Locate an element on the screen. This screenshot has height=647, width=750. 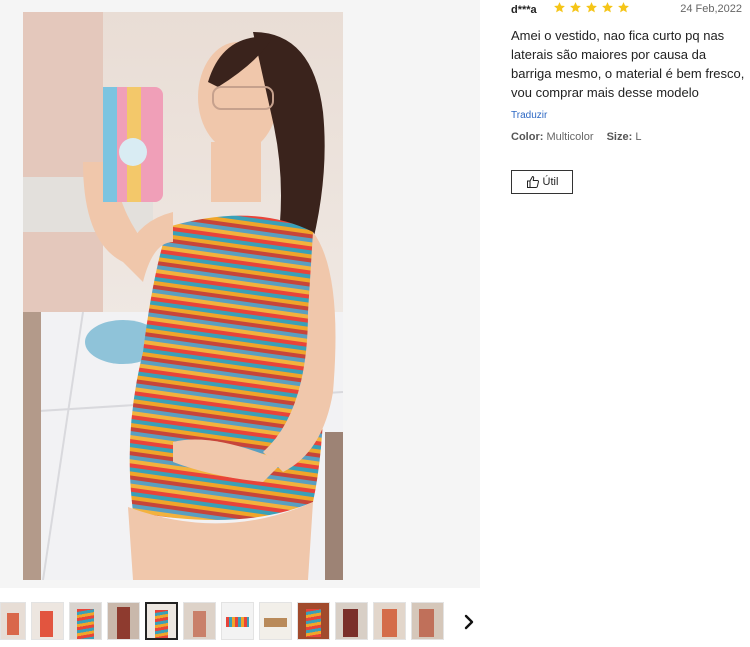
helpful-button: Útil is located at coordinates (542, 182).